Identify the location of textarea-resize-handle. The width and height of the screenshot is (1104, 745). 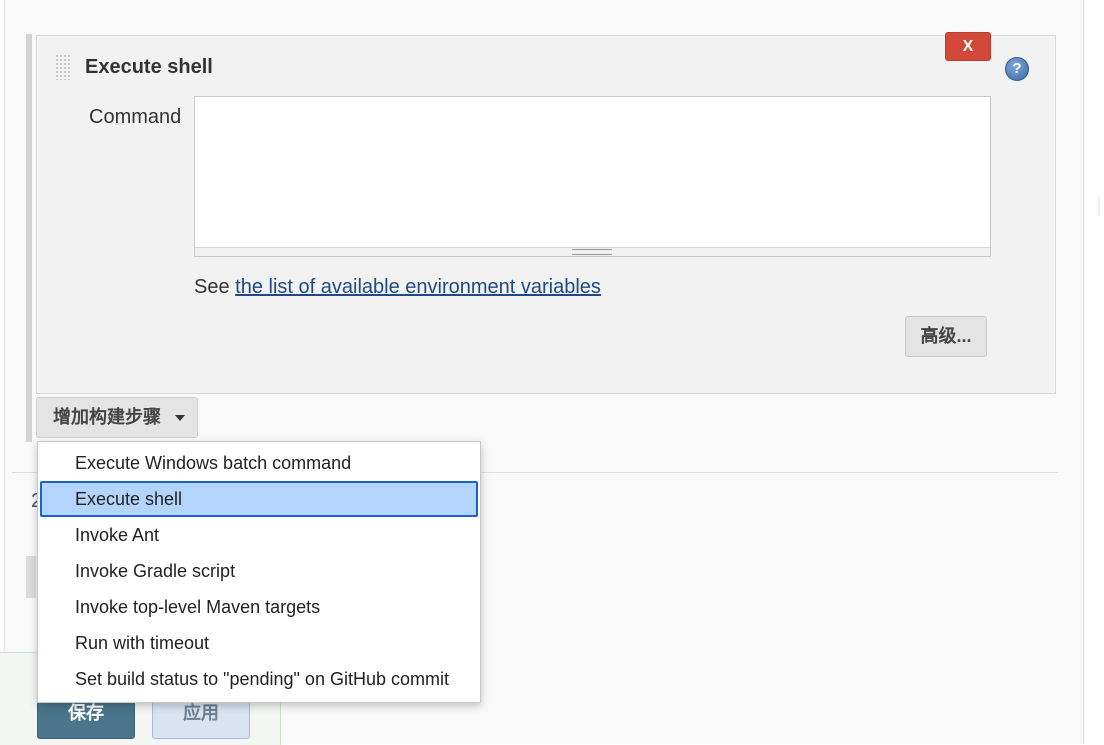
(592, 251).